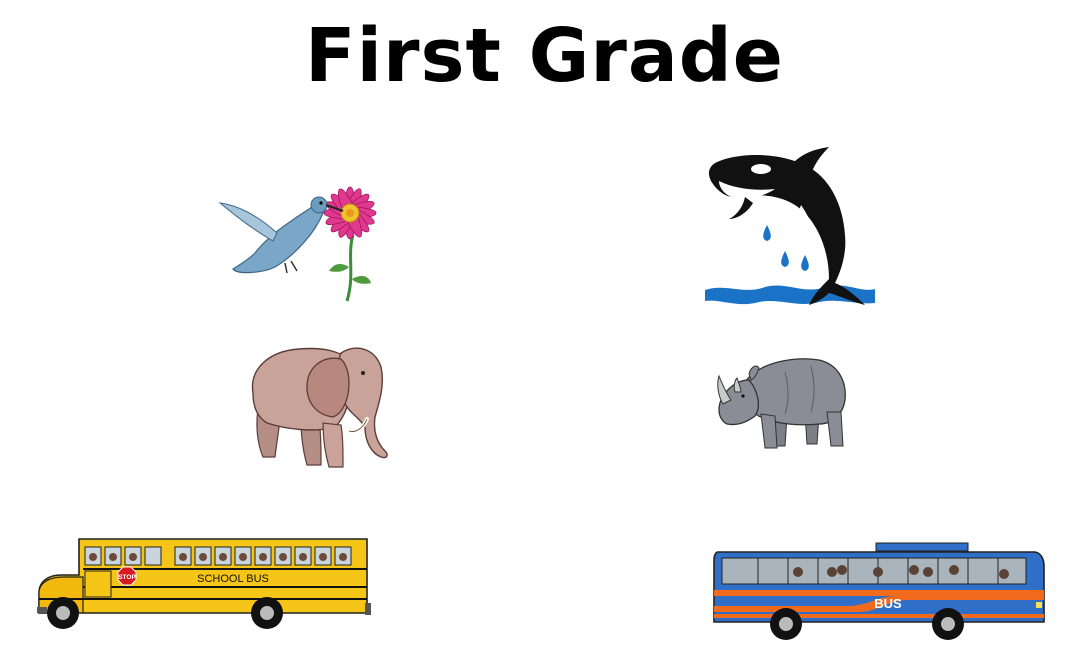  I want to click on city-bus-picture: BUS, so click(878, 592).